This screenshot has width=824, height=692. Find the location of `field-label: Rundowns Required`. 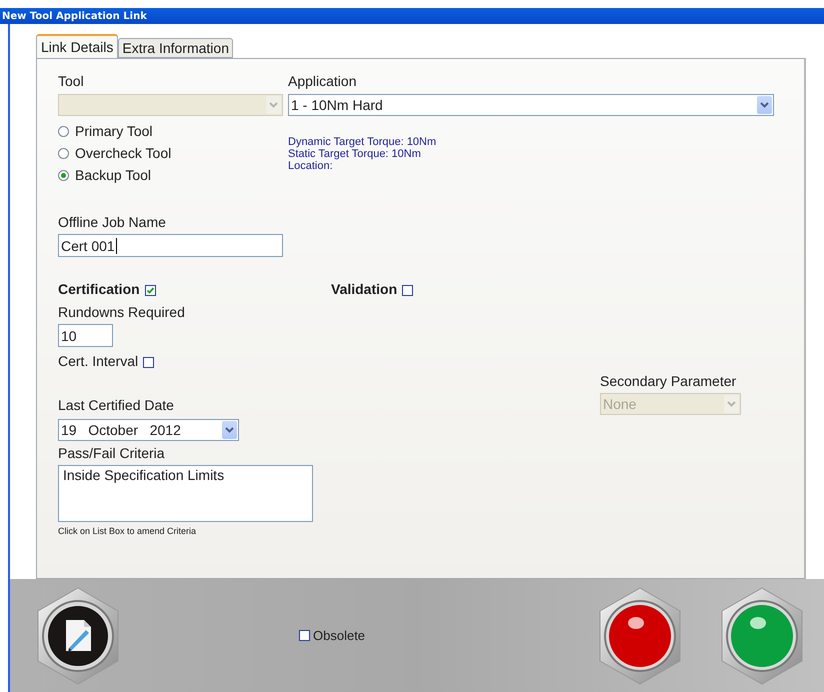

field-label: Rundowns Required is located at coordinates (122, 312).